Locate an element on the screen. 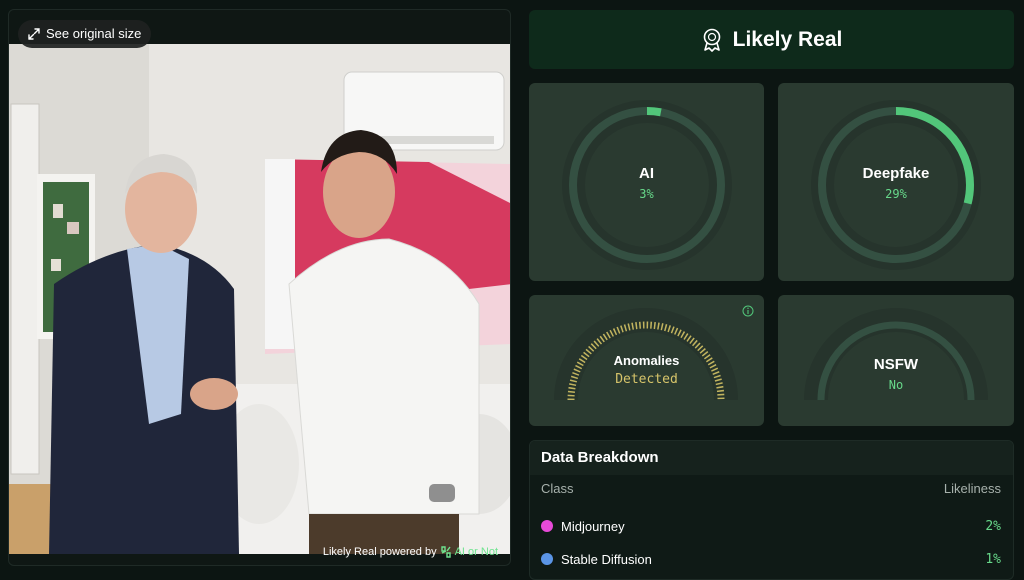  breakdown-row-class: Stable Diffusion is located at coordinates (596, 559).